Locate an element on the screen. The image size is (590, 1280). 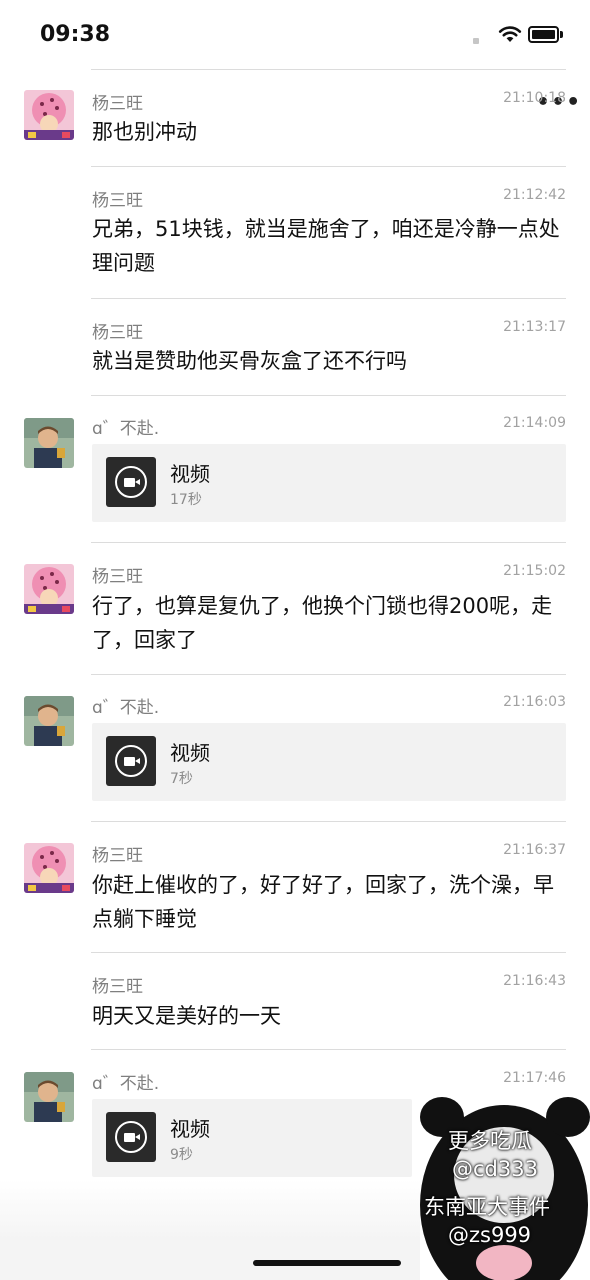
battery-icon is located at coordinates (546, 34).